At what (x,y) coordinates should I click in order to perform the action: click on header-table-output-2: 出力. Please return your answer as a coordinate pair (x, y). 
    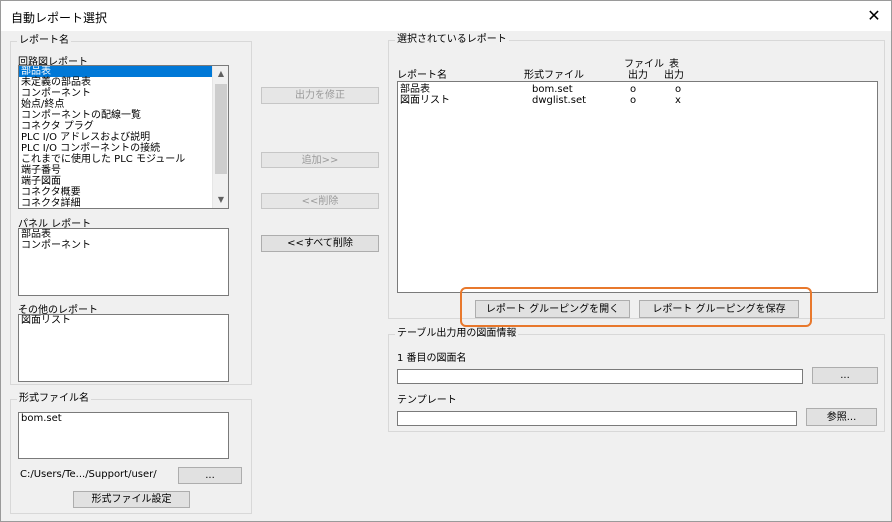
    Looking at the image, I should click on (674, 75).